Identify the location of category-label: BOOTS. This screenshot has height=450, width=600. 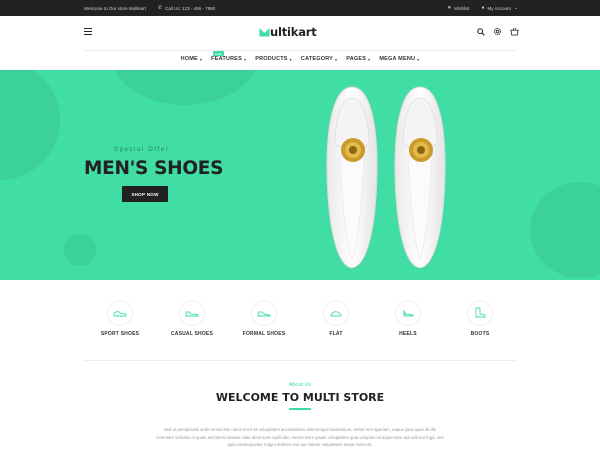
(480, 334).